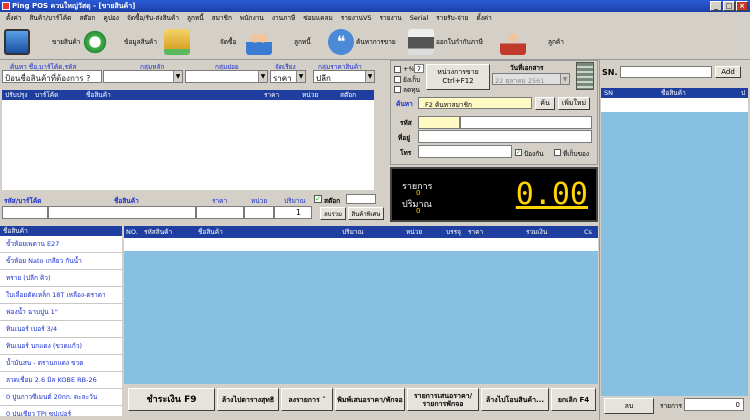 This screenshot has height=420, width=750. Describe the element at coordinates (278, 42) in the screenshot. I see `toolbar-debtor-button: ลูกหนี้` at that location.